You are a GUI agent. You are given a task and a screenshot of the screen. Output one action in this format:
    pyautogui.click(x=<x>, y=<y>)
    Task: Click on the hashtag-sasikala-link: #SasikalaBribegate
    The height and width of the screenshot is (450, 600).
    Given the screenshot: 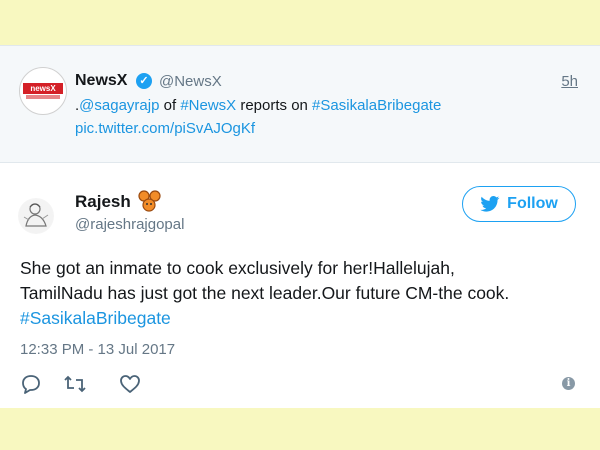 What is the action you would take?
    pyautogui.click(x=376, y=105)
    